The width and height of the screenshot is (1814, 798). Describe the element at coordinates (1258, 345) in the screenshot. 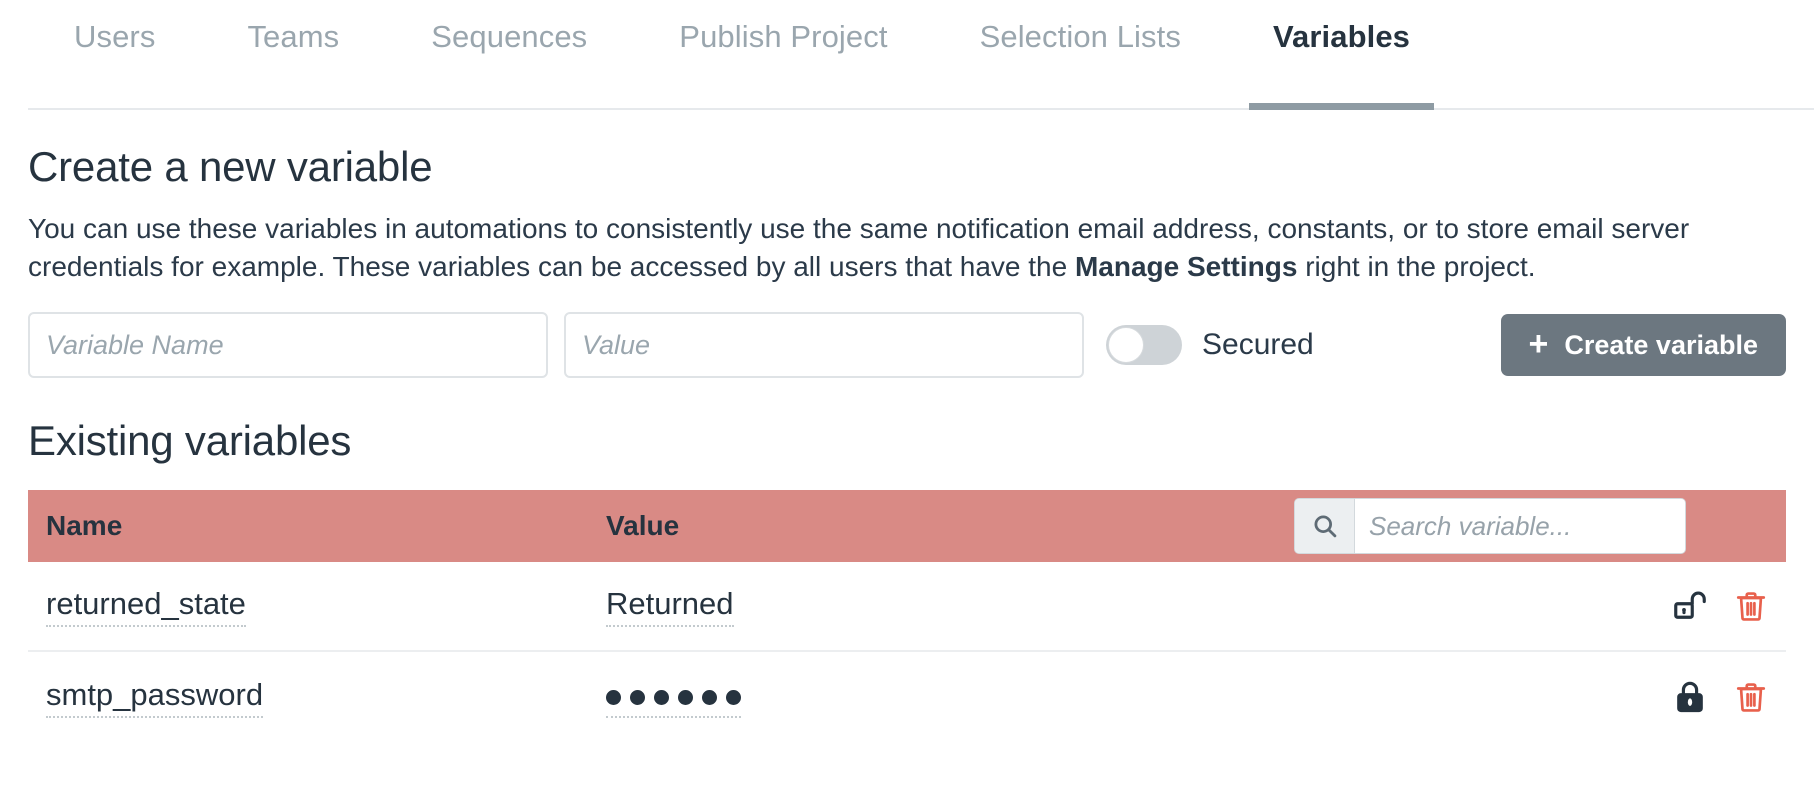

I see `secured-toggle-label: Secured` at that location.